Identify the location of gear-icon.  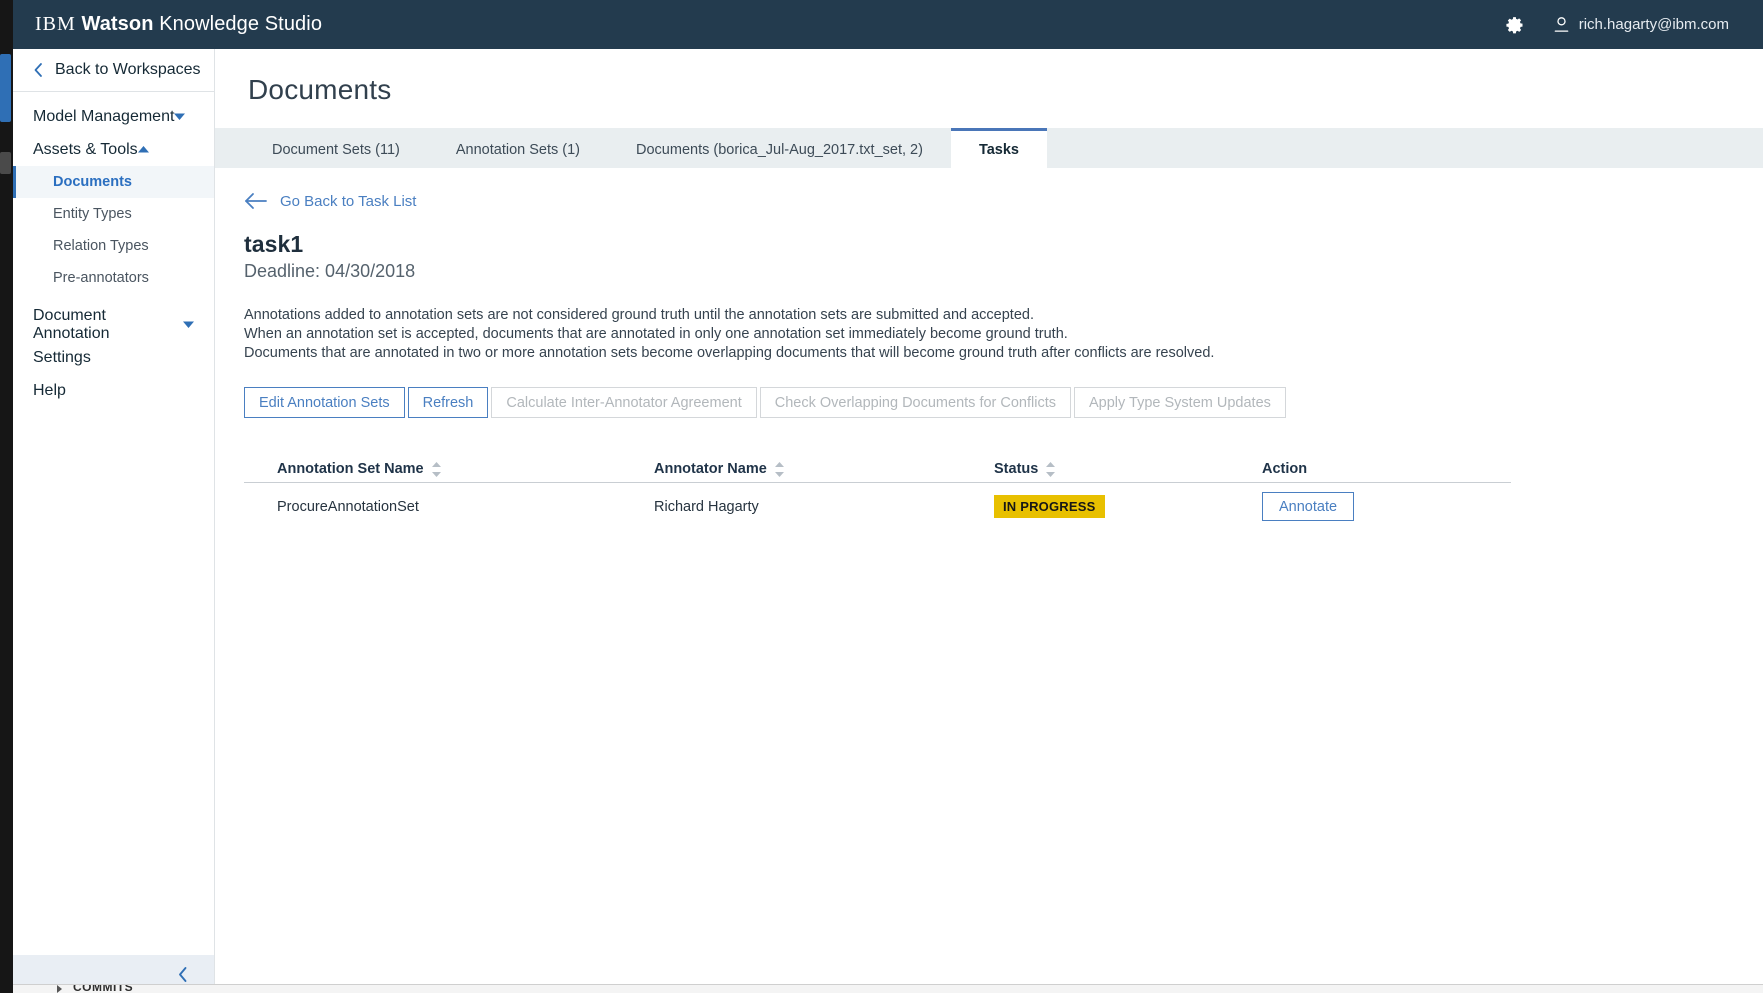
(1515, 25).